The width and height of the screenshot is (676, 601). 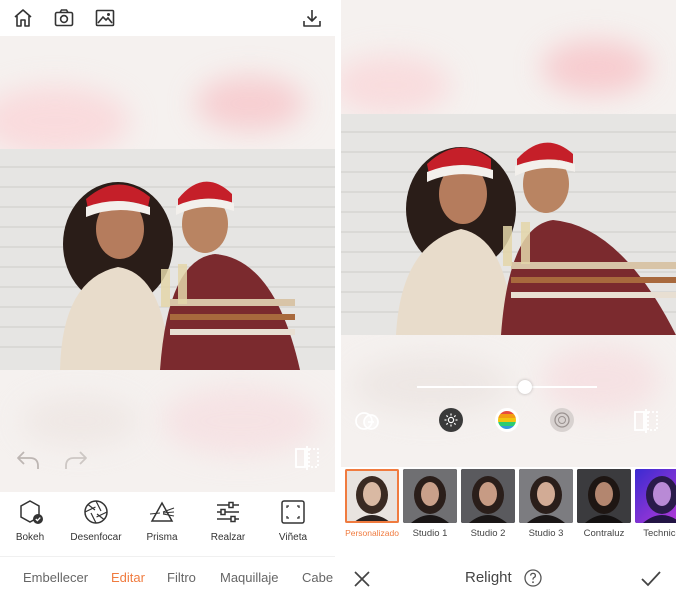 I want to click on check-icon, so click(x=651, y=579).